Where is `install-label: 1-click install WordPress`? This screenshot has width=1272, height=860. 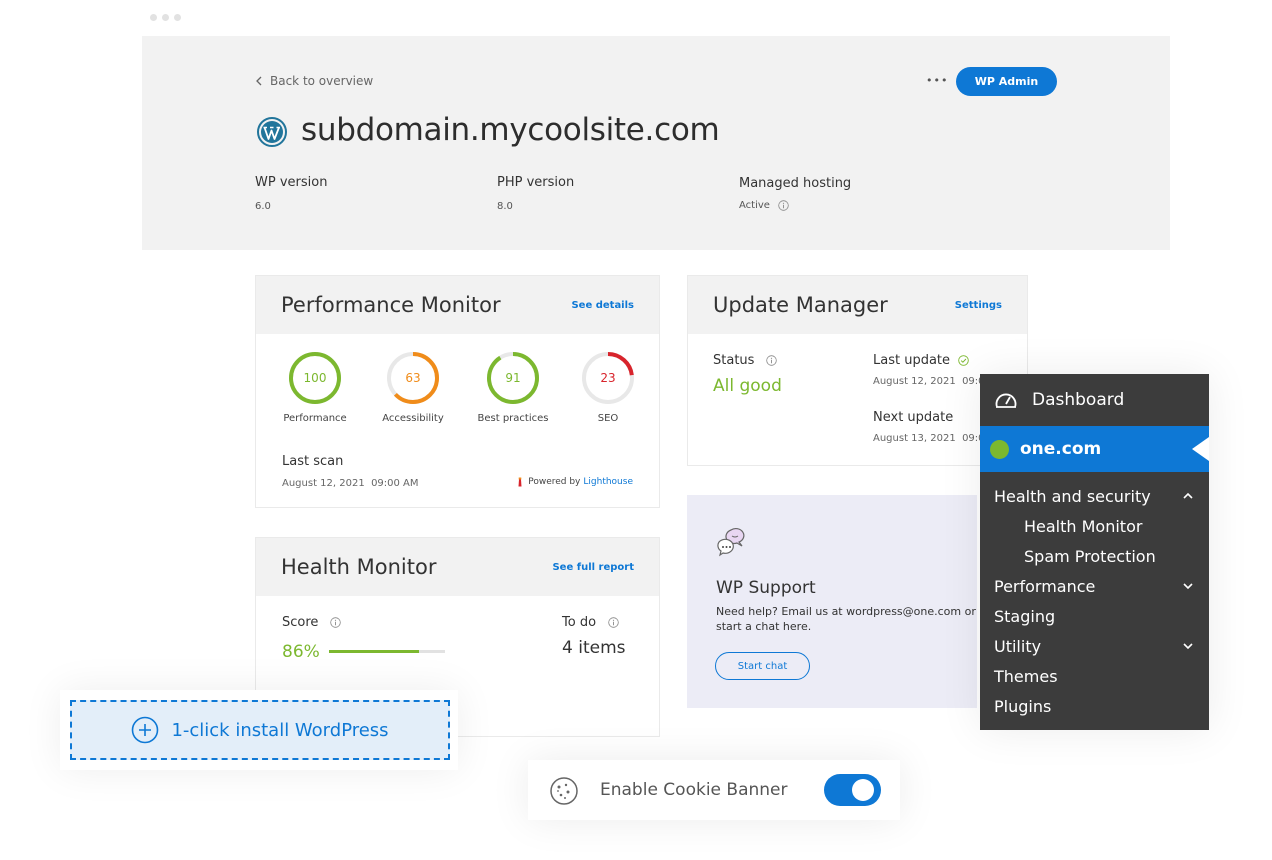
install-label: 1-click install WordPress is located at coordinates (280, 730).